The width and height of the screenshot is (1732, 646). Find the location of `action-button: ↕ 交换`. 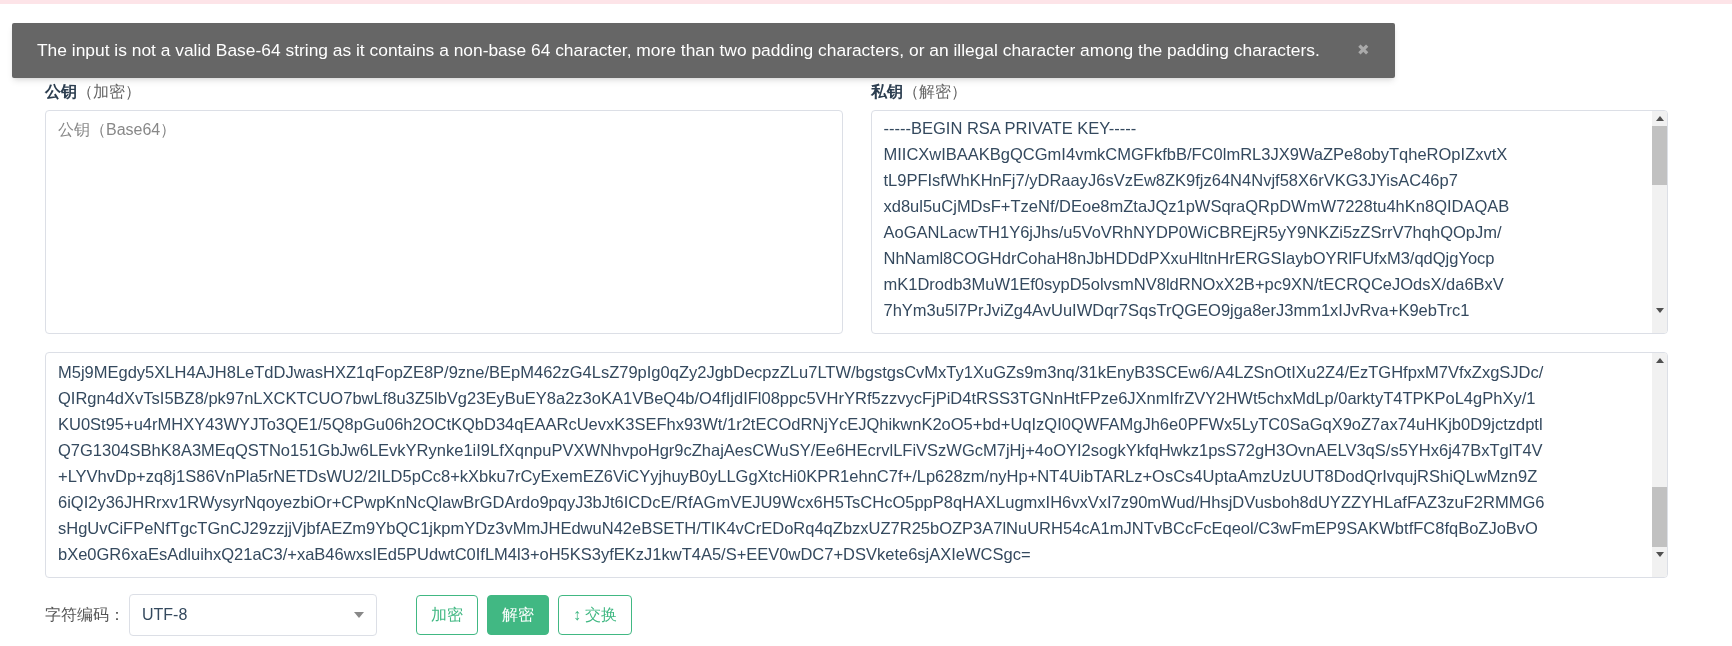

action-button: ↕ 交换 is located at coordinates (595, 615).